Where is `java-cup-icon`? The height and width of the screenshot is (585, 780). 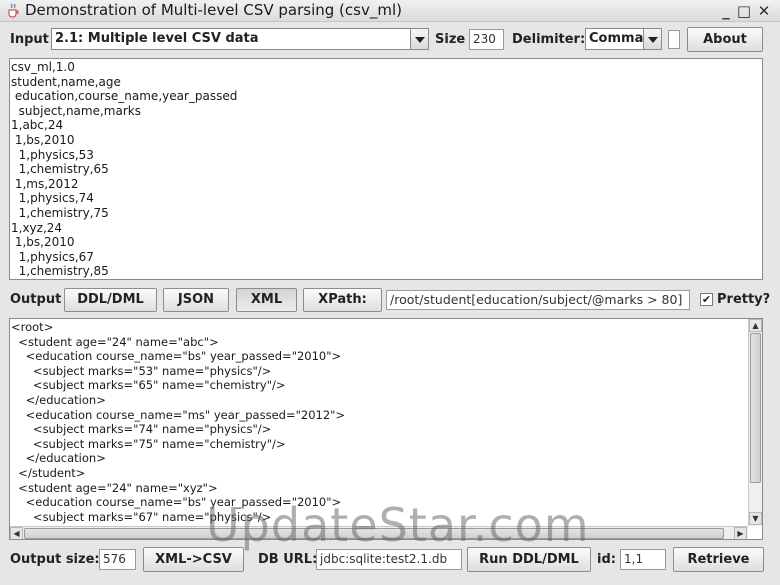
java-cup-icon is located at coordinates (13, 10).